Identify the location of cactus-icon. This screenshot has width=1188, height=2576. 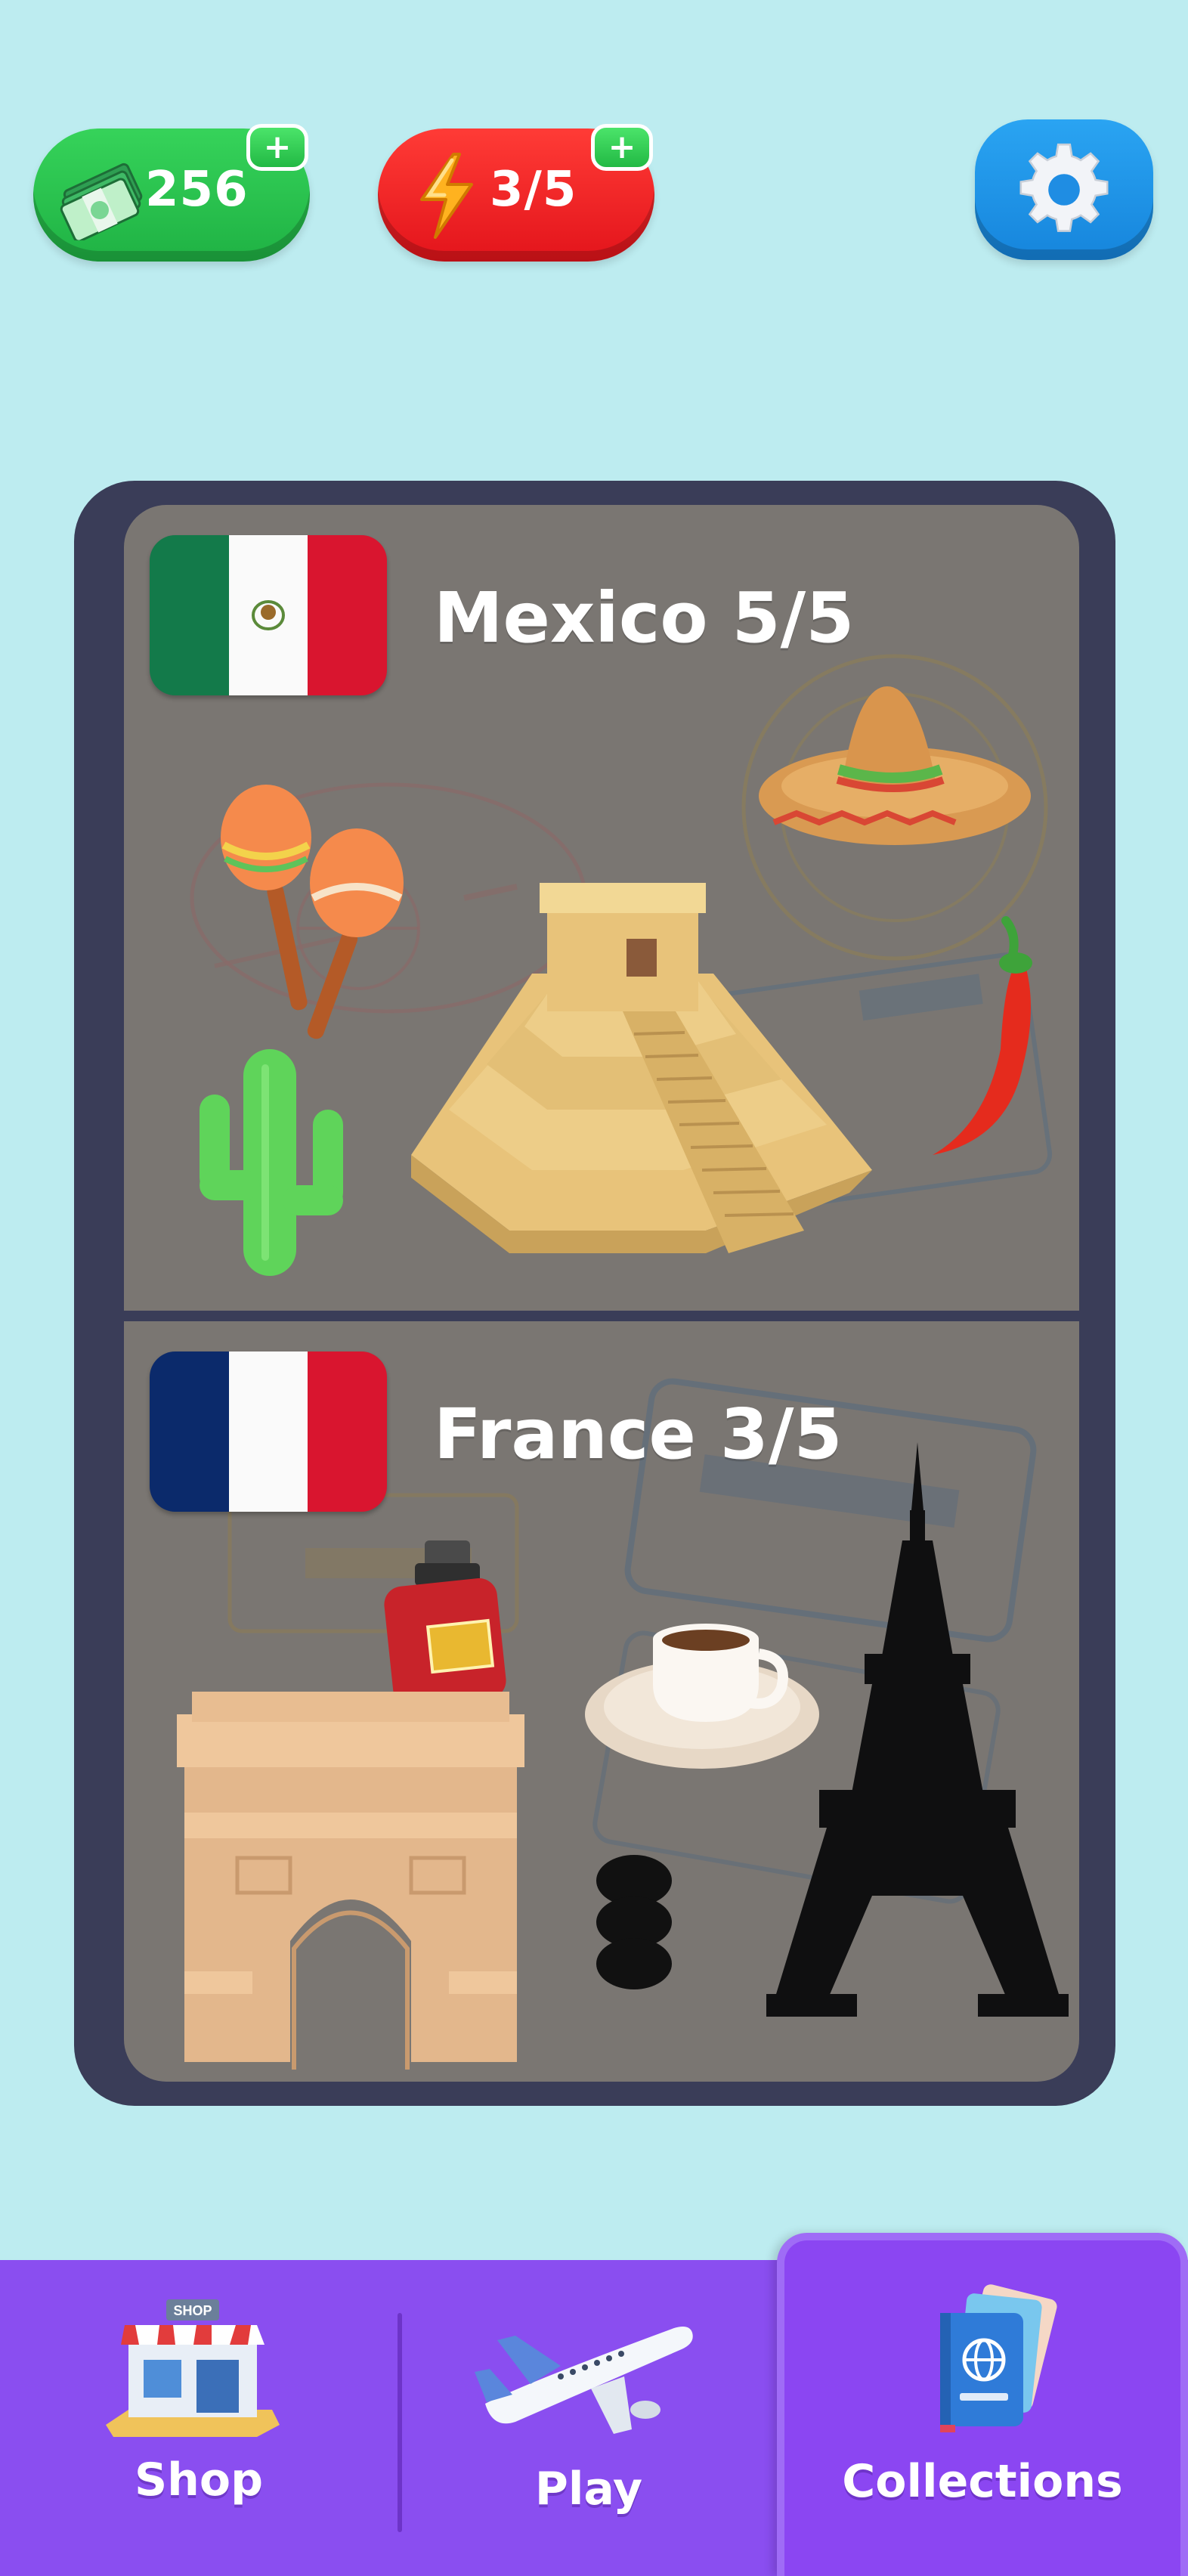
(272, 1162).